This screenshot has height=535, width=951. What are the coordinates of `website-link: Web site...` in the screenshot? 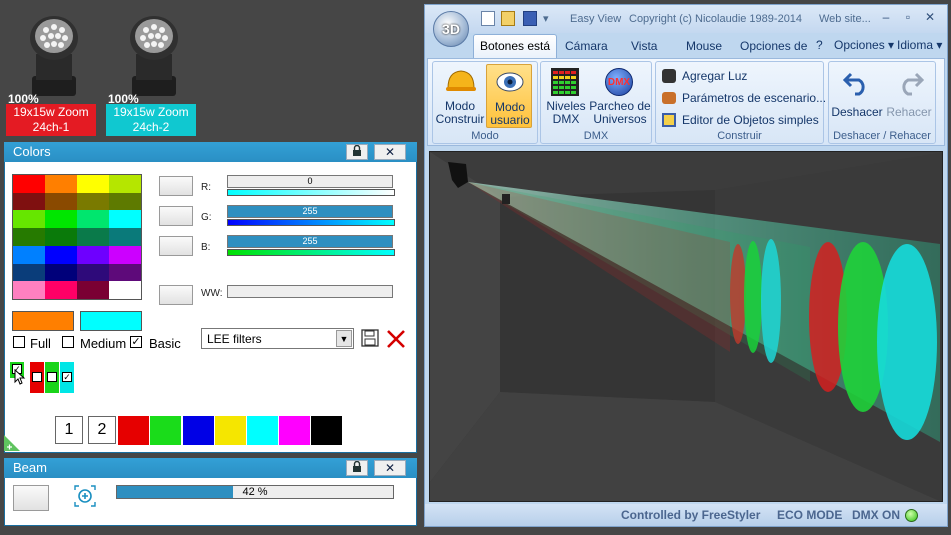 It's located at (845, 19).